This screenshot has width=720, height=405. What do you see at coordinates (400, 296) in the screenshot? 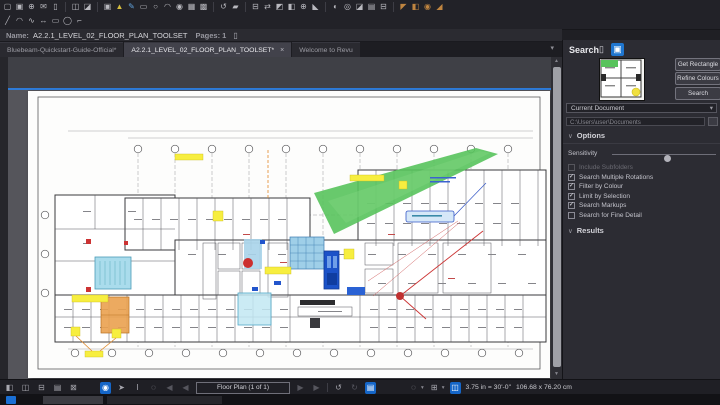
I see `red-dot-markup` at bounding box center [400, 296].